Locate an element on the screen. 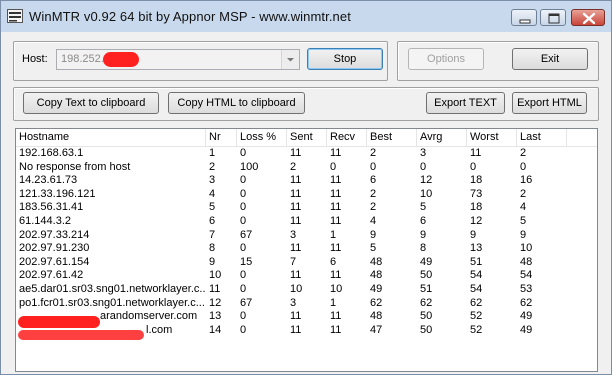 The height and width of the screenshot is (375, 612). options-button: Options is located at coordinates (446, 59).